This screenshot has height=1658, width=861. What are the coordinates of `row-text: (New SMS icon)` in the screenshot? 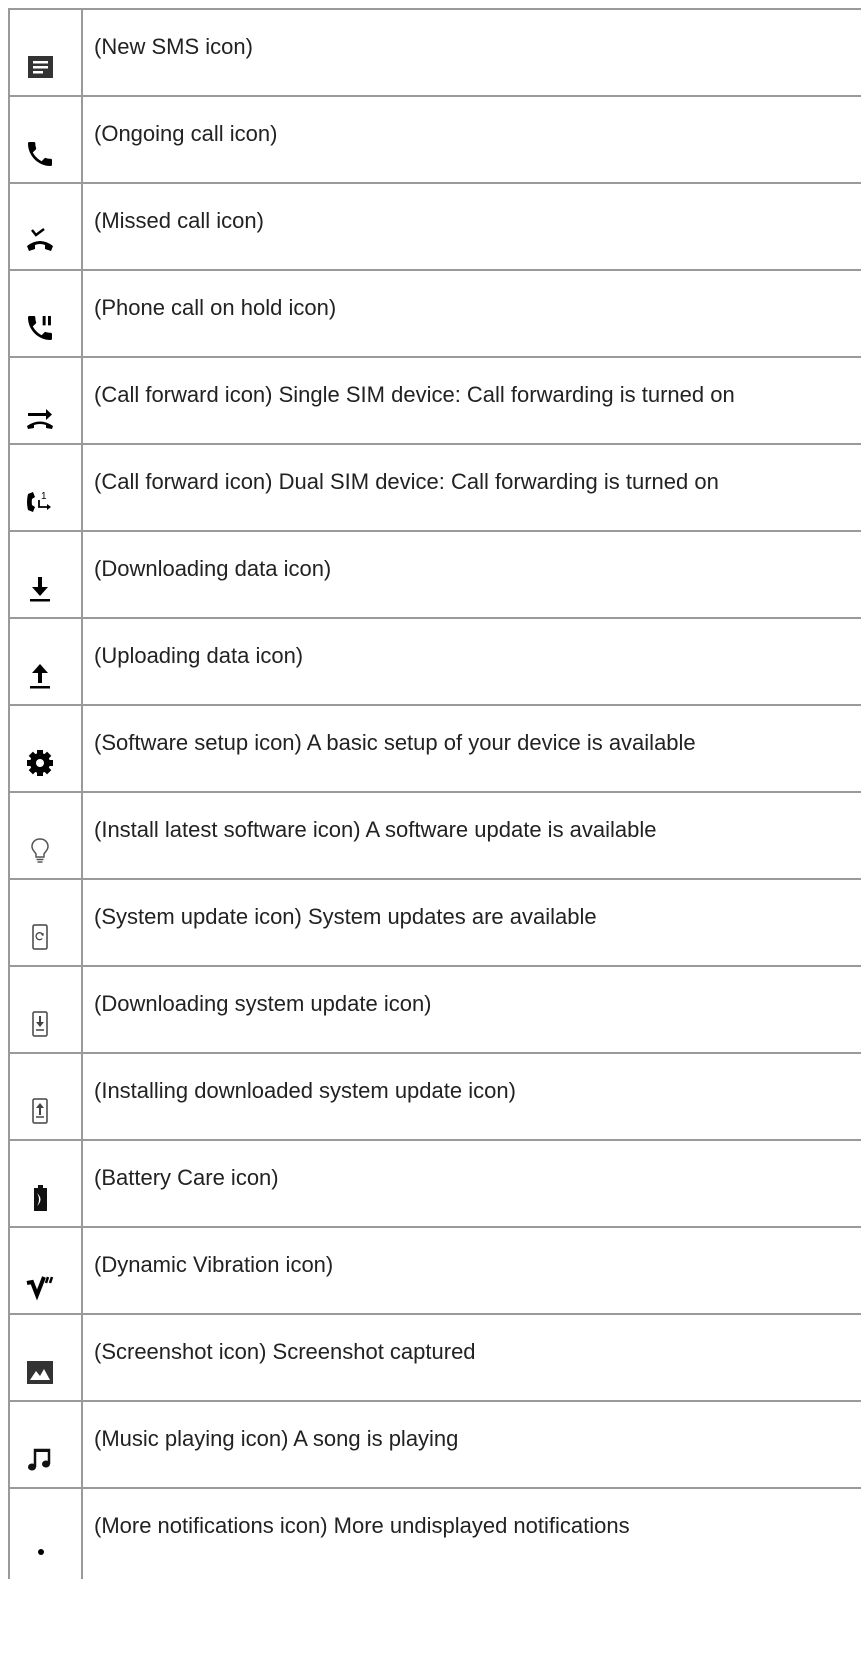 It's located at (173, 46).